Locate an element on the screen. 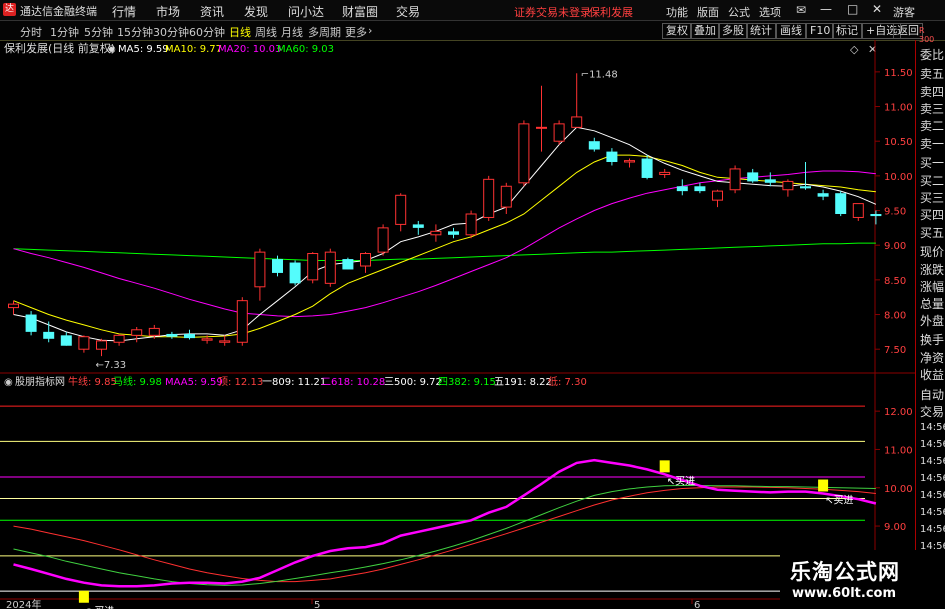  menu-wealth: 财富圈 is located at coordinates (360, 11).